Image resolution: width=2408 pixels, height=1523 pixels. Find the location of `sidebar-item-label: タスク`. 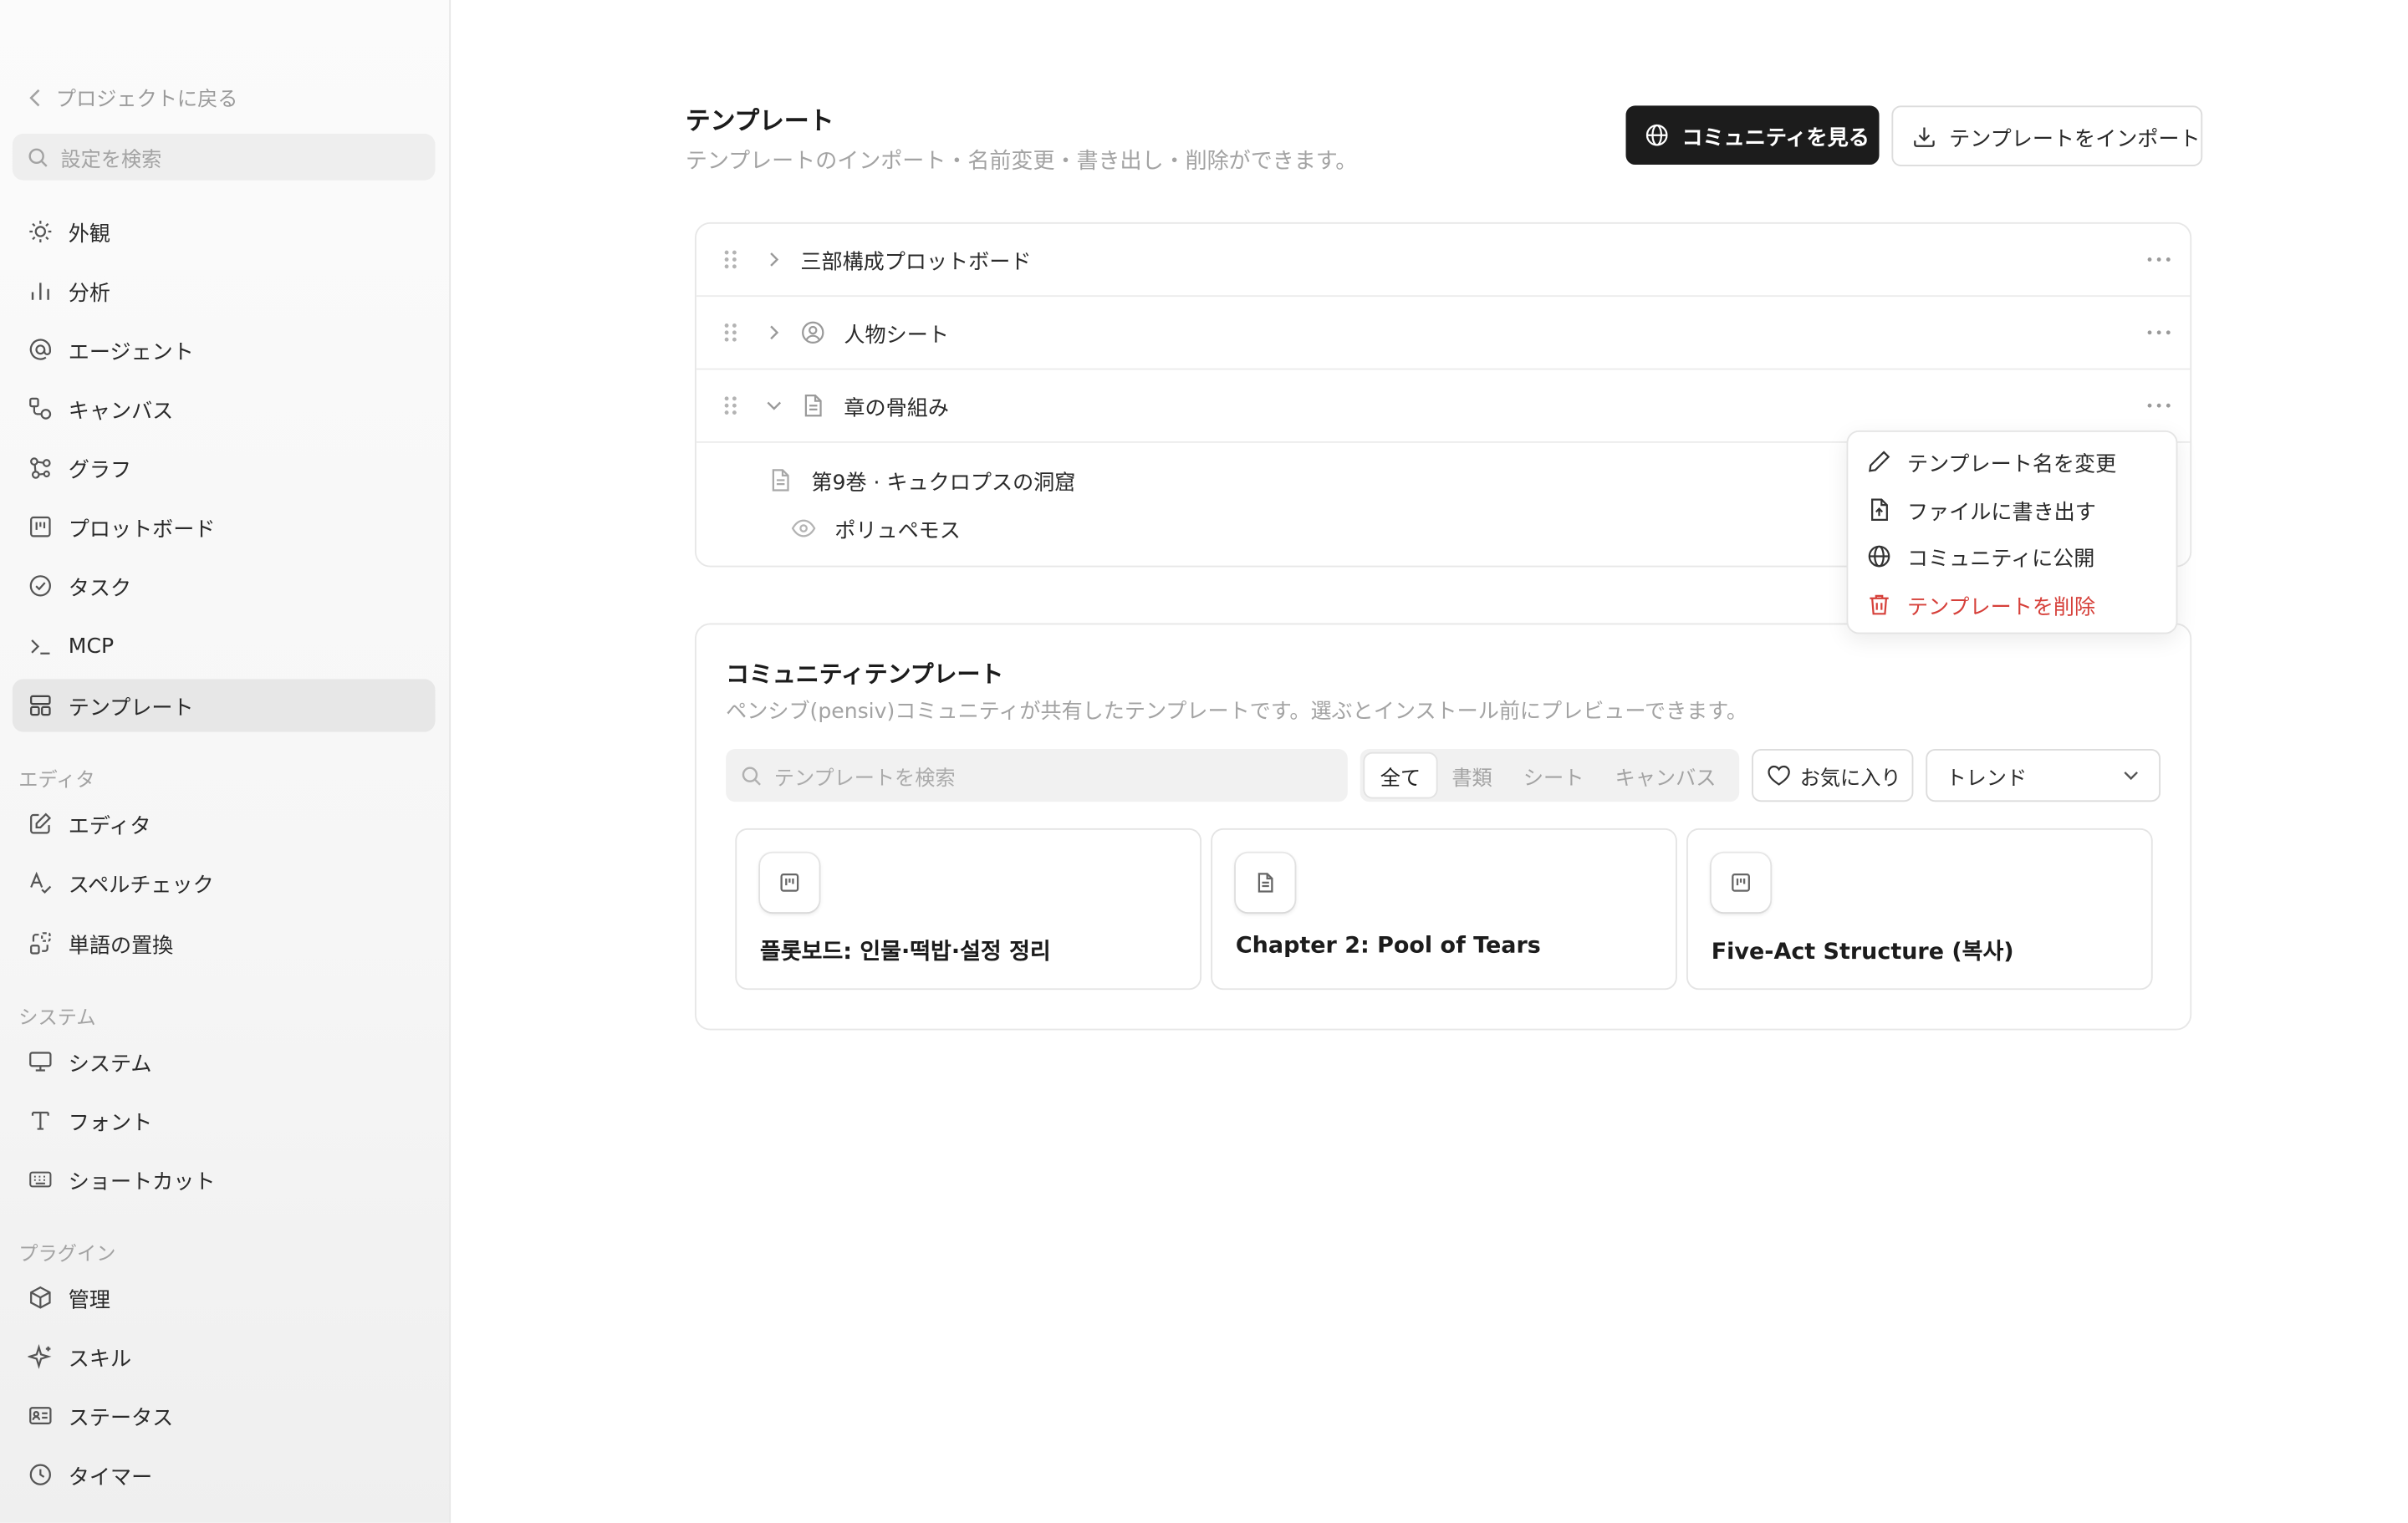

sidebar-item-label: タスク is located at coordinates (100, 589).